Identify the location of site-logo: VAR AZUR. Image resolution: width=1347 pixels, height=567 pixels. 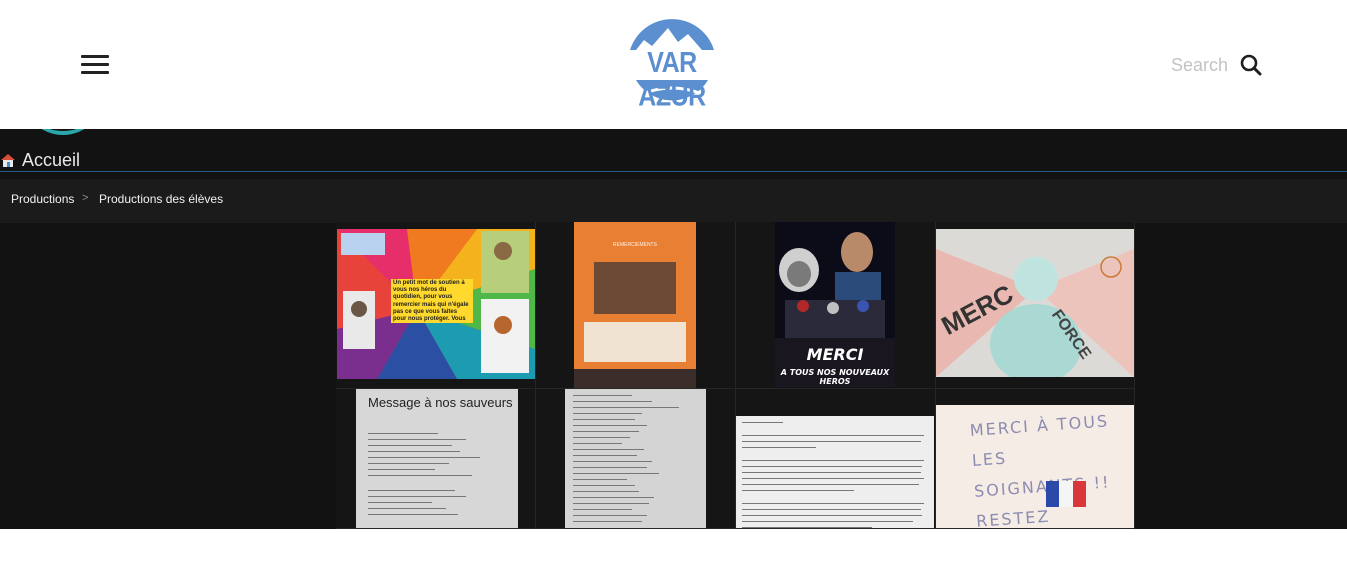
(672, 64).